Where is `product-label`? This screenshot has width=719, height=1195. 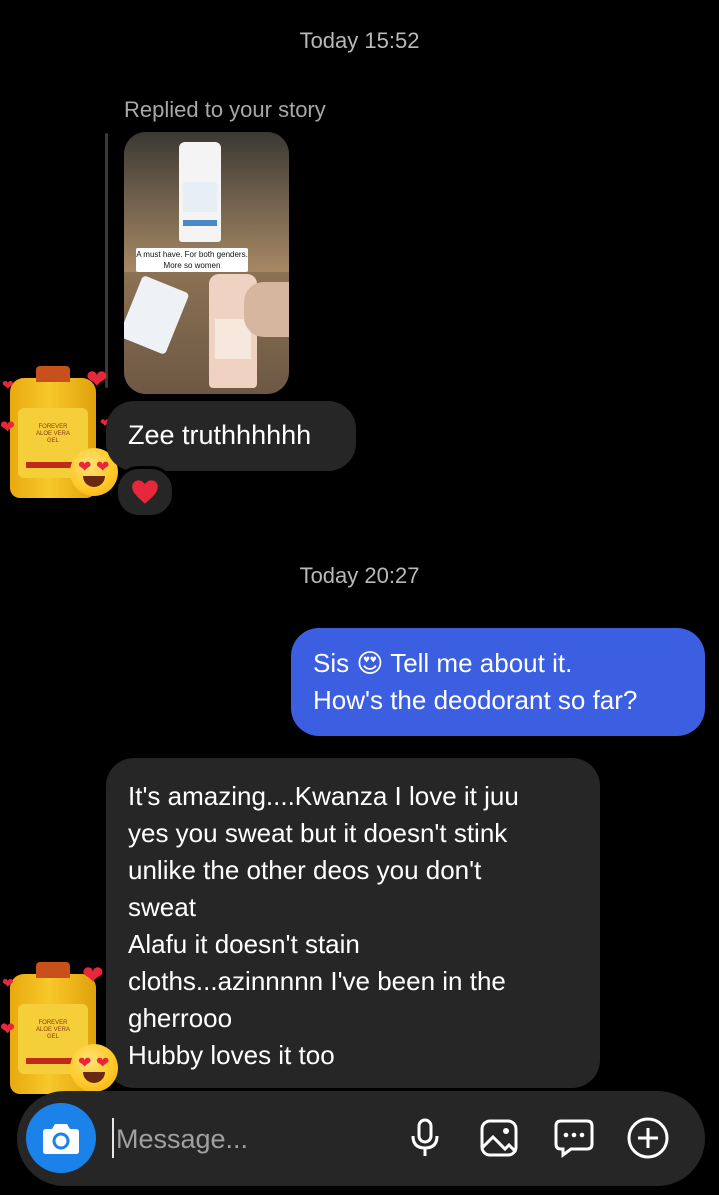 product-label is located at coordinates (200, 197).